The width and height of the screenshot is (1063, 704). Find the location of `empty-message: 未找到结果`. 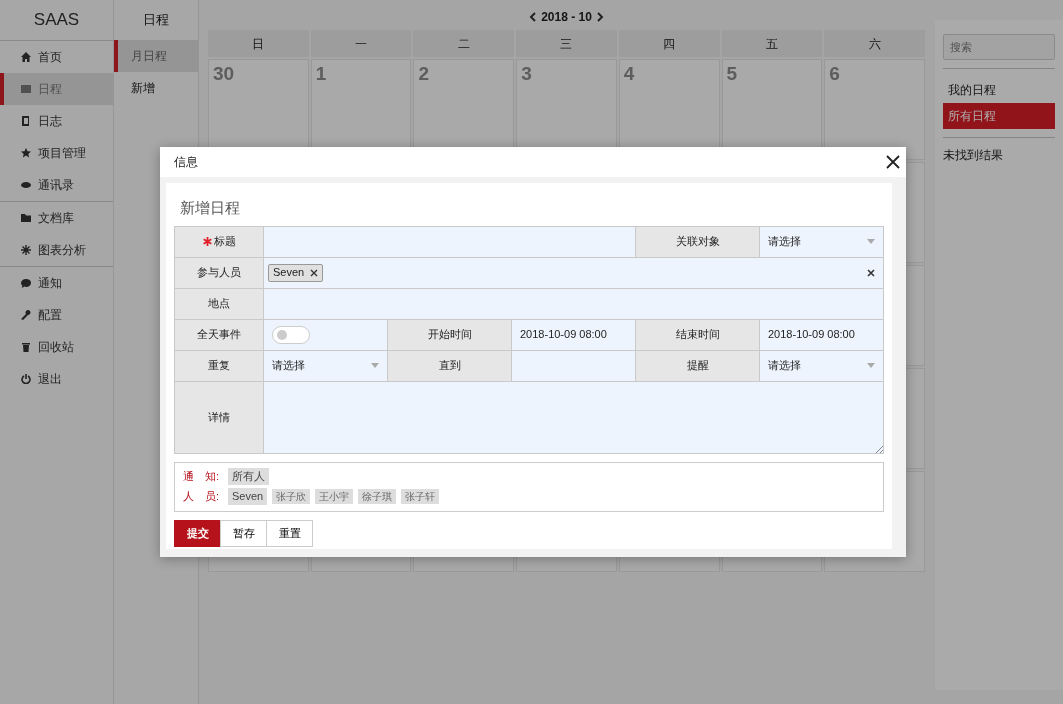

empty-message: 未找到结果 is located at coordinates (973, 155).